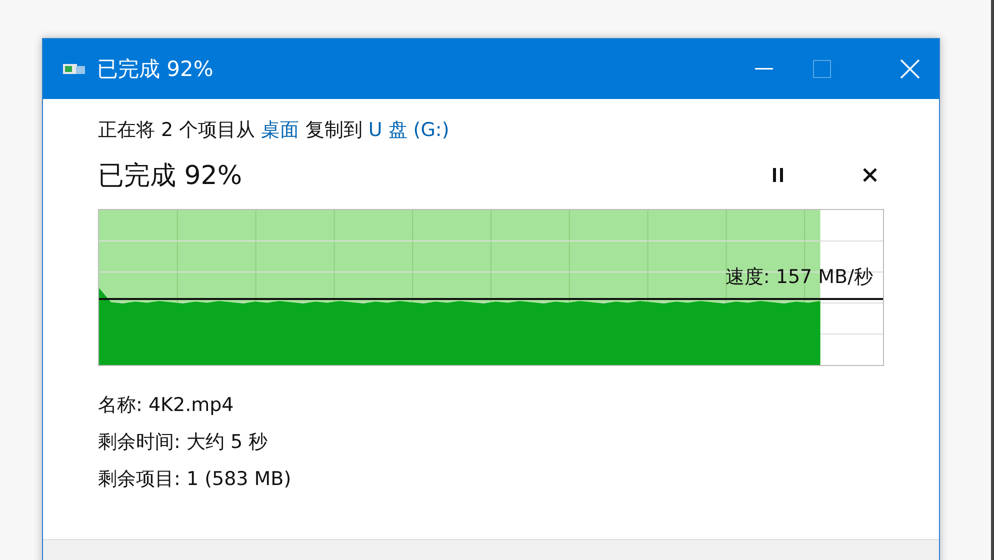 Image resolution: width=994 pixels, height=560 pixels. I want to click on speed-label: 速度: 157 MB/秒, so click(799, 277).